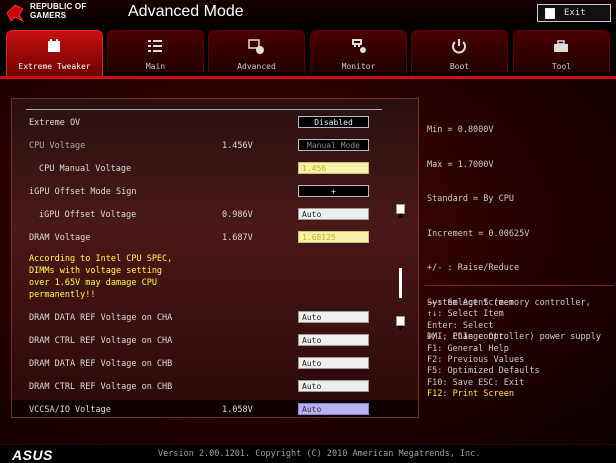 This screenshot has height=463, width=616. I want to click on cpu-manual-voltage-input: 1.456, so click(333, 168).